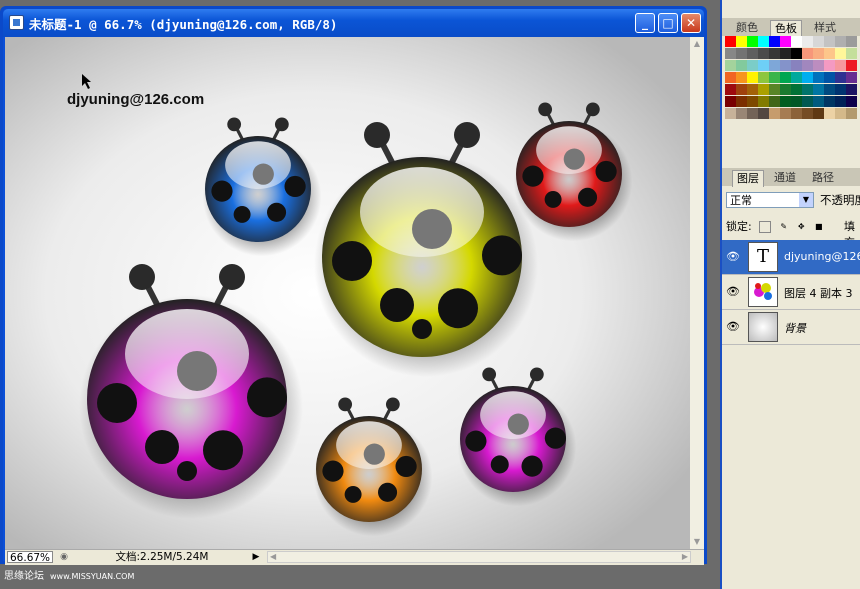 The image size is (860, 589). I want to click on layer-row-image: 👁 图层 4 副本 3, so click(791, 292).